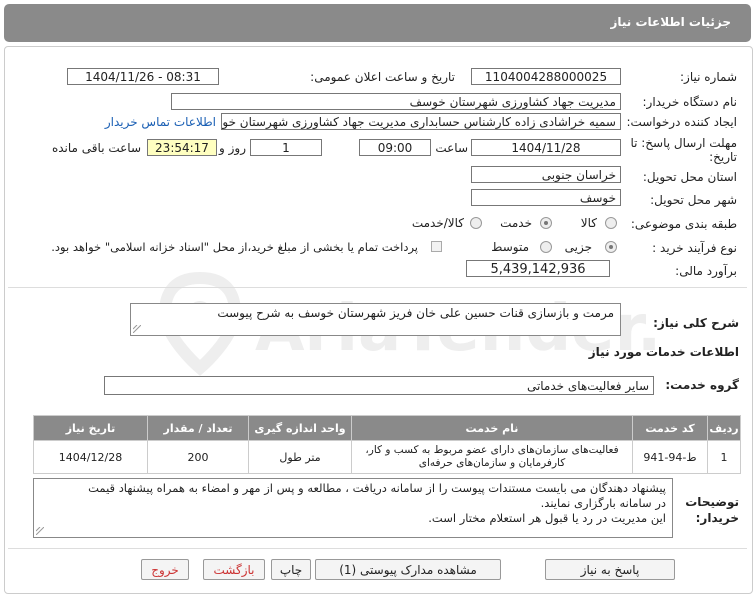 Image resolution: width=755 pixels, height=596 pixels. I want to click on notes-line-2: در سامانه بارگزاری نمایند., so click(603, 503).